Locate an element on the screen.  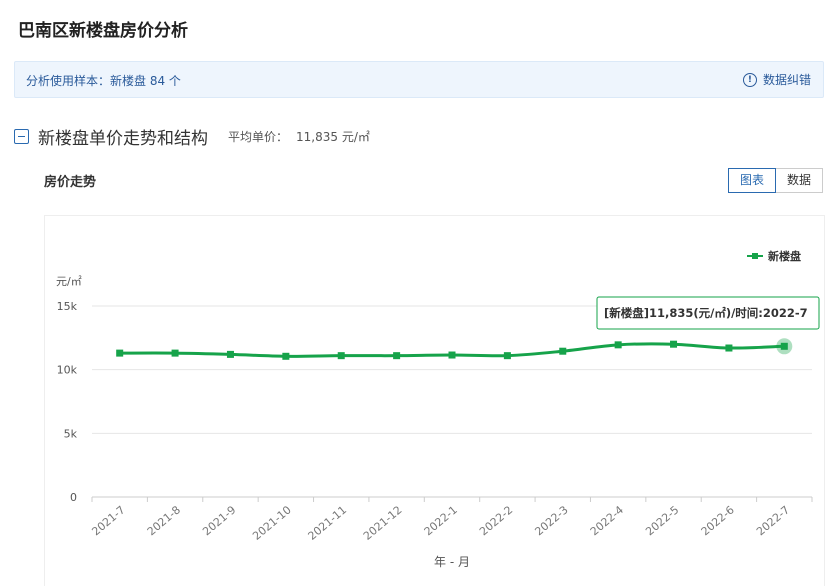
x-tick-label: 2022-5 is located at coordinates (662, 520).